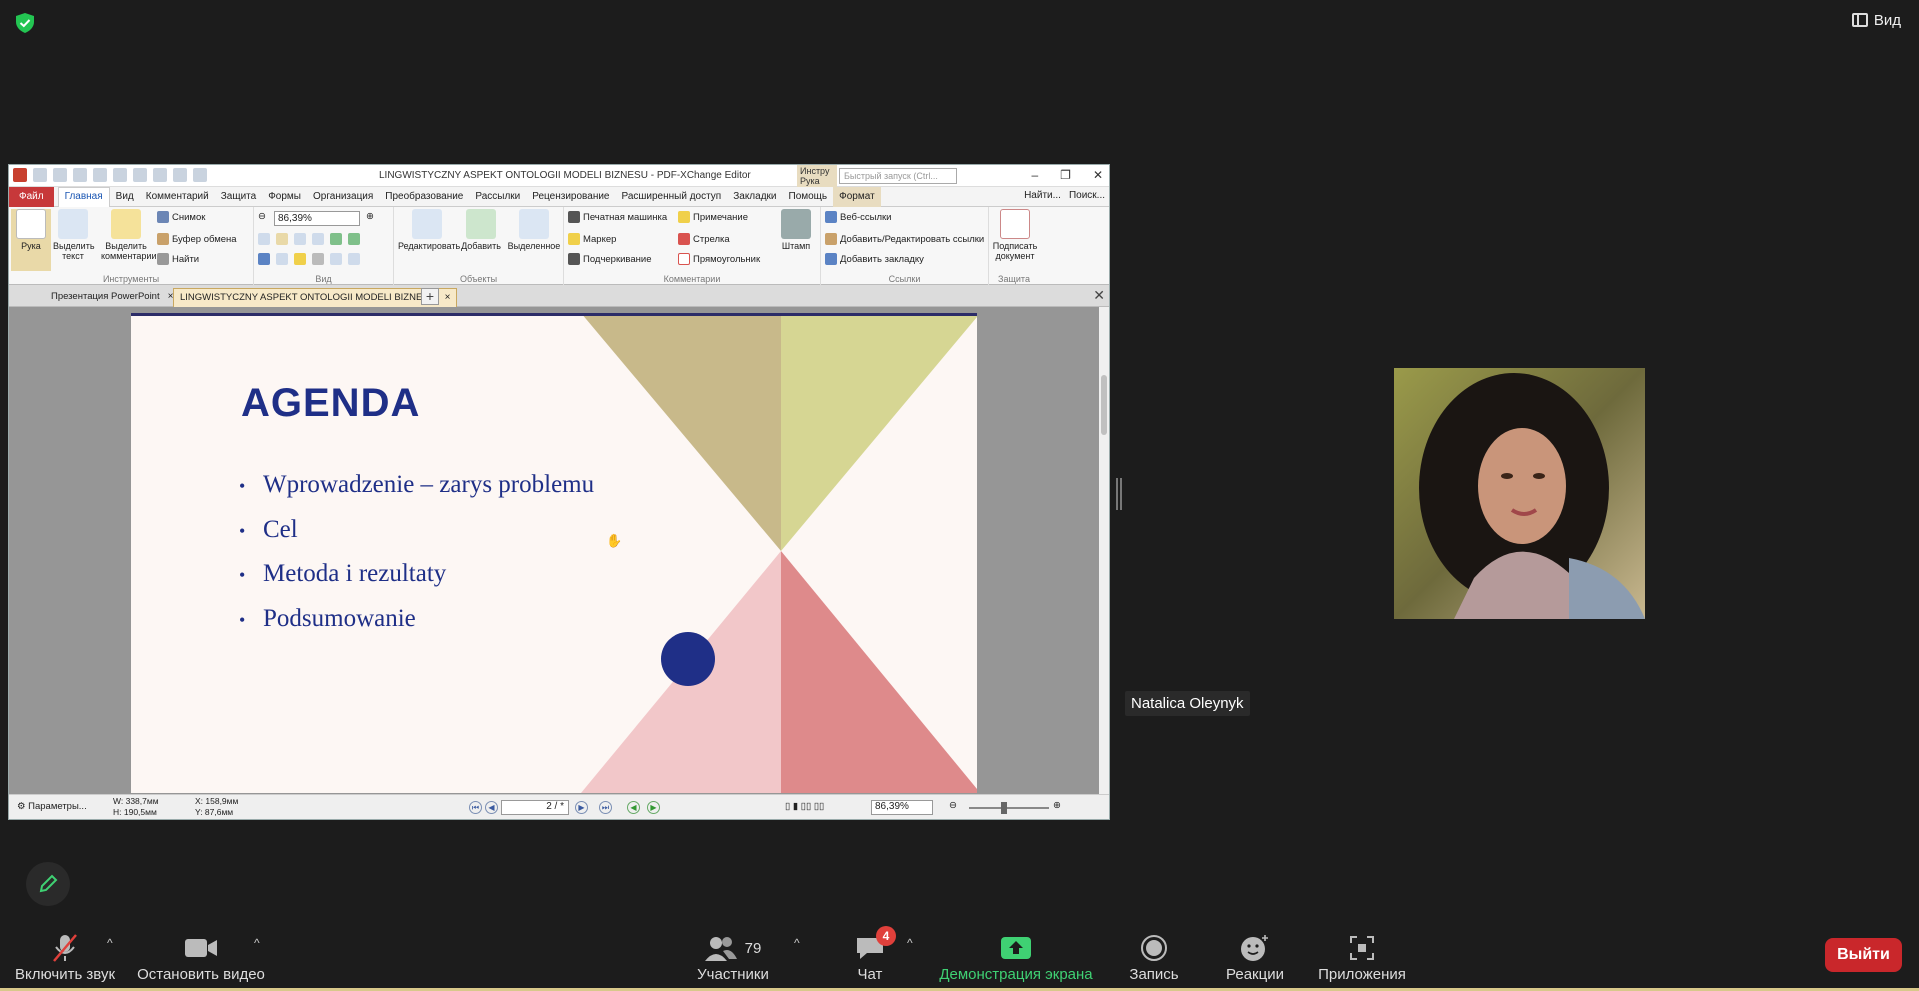 The image size is (1919, 991). What do you see at coordinates (570, 196) in the screenshot?
I see `menu-review: Рецензирование` at bounding box center [570, 196].